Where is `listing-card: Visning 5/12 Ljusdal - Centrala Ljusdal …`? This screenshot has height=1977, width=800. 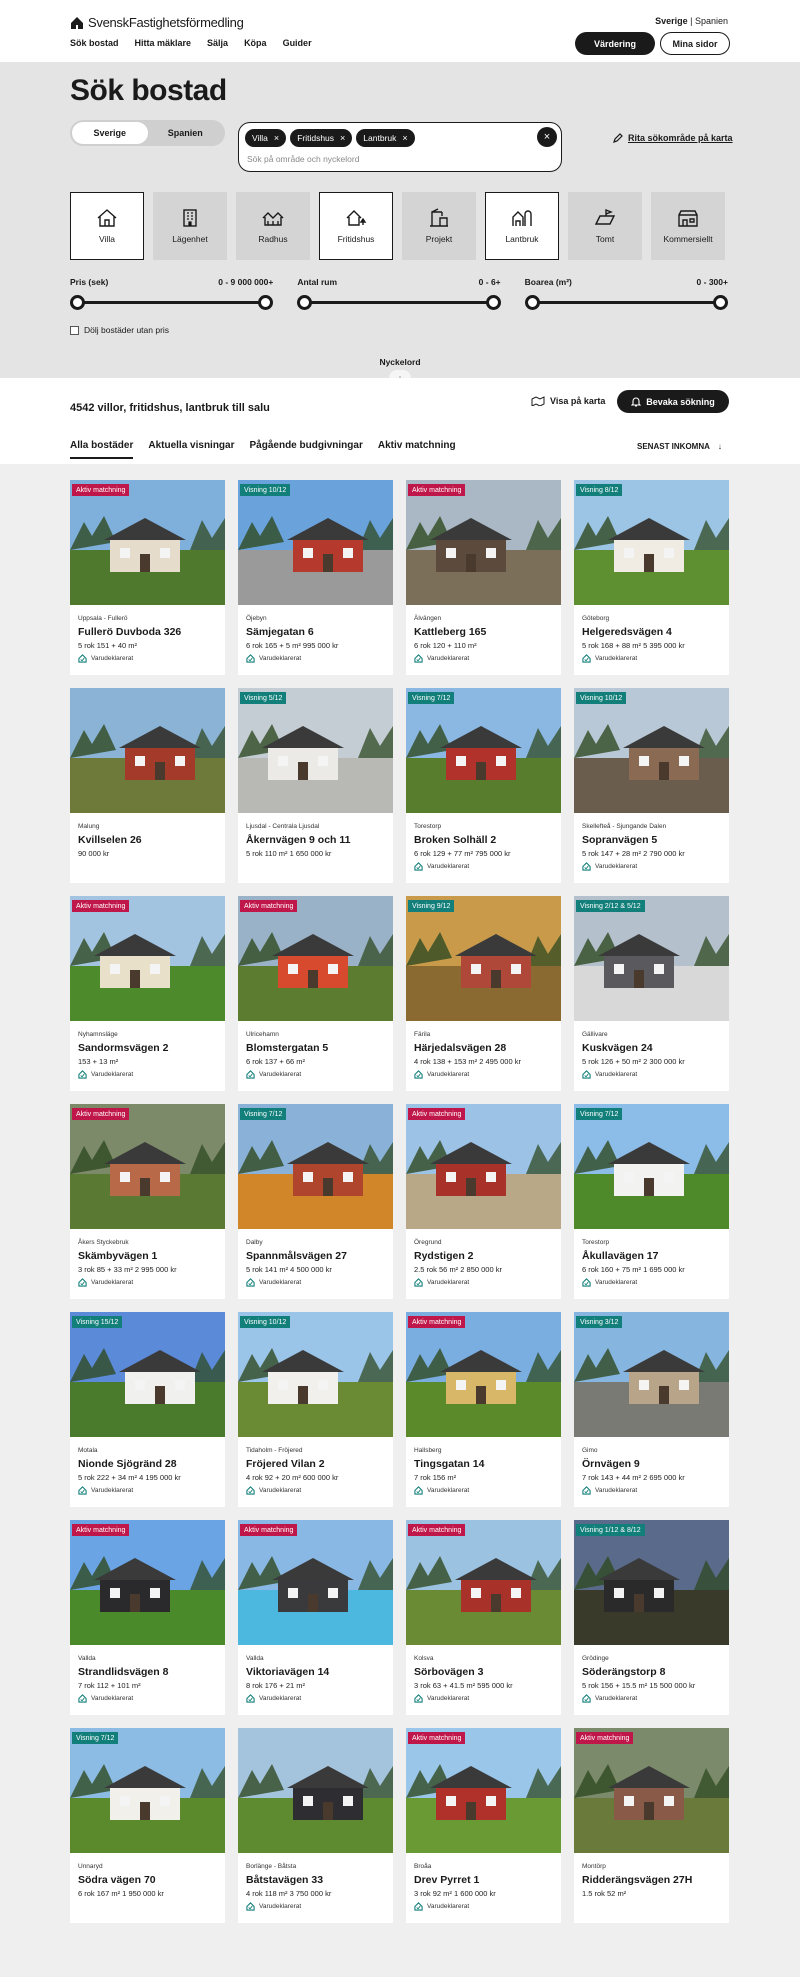
listing-card: Visning 5/12 Ljusdal - Centrala Ljusdal … is located at coordinates (315, 785).